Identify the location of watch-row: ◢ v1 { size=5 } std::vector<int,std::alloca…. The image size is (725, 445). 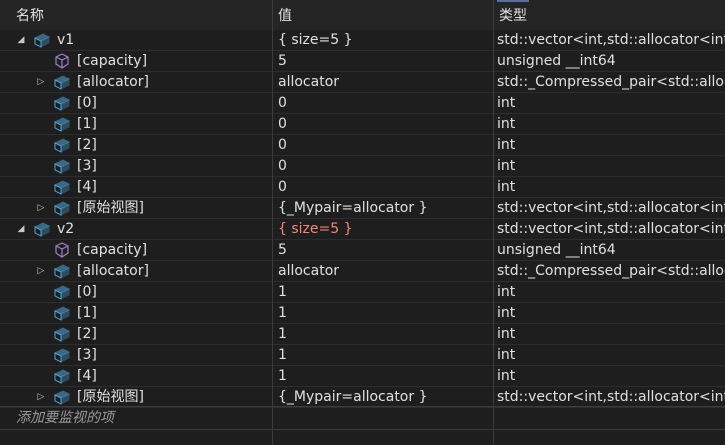
(362, 40).